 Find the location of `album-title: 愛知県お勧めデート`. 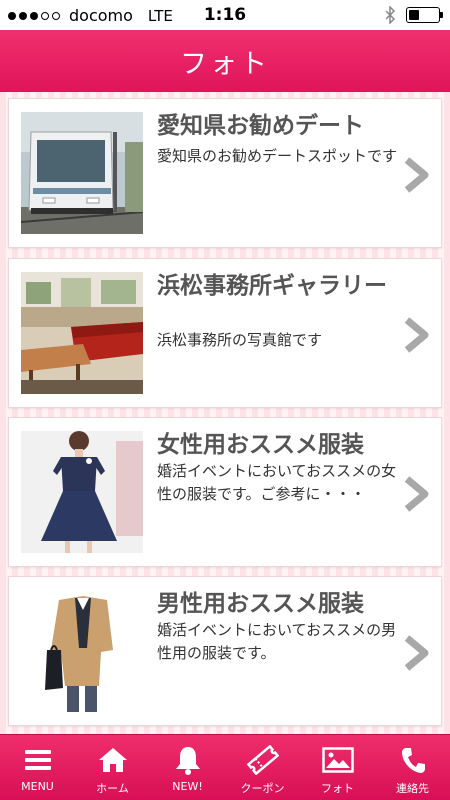

album-title: 愛知県お勧めデート is located at coordinates (260, 126).